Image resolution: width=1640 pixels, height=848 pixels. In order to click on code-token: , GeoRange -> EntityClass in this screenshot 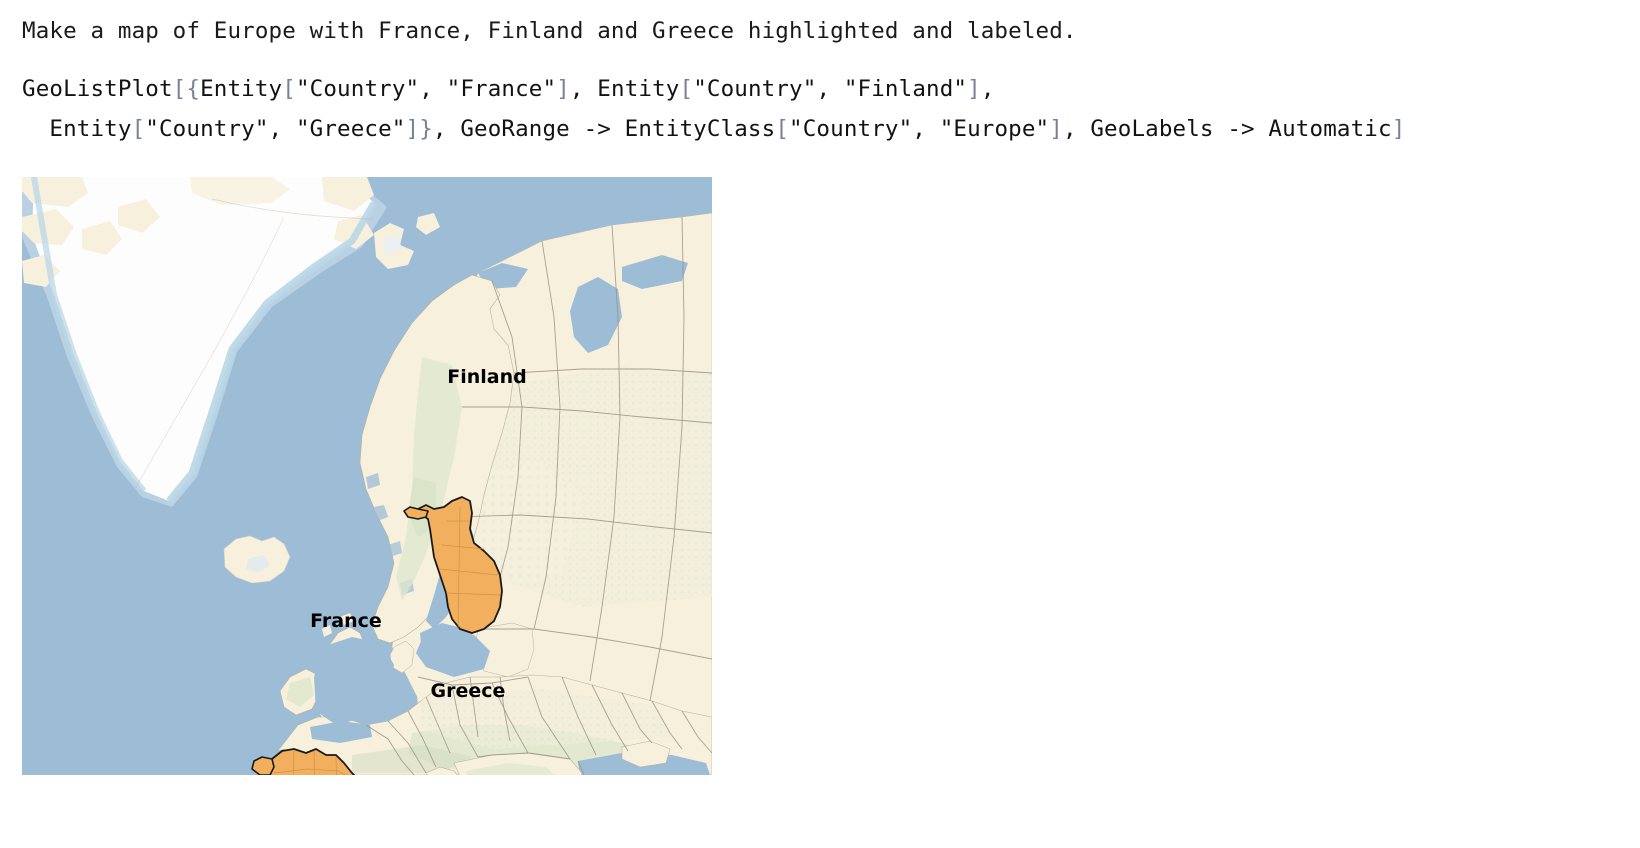, I will do `click(604, 129)`.